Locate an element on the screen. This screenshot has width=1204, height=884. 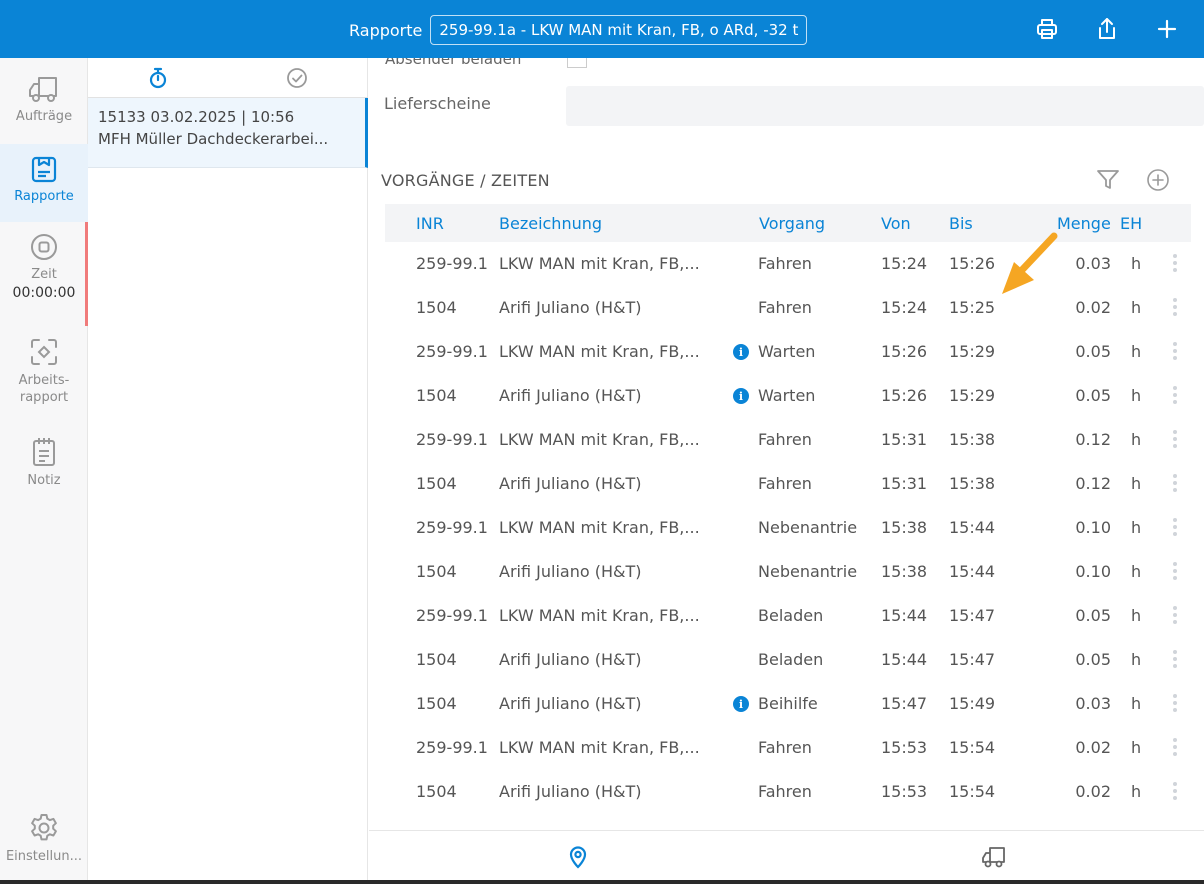
cell-bis: 15:26 is located at coordinates (972, 263).